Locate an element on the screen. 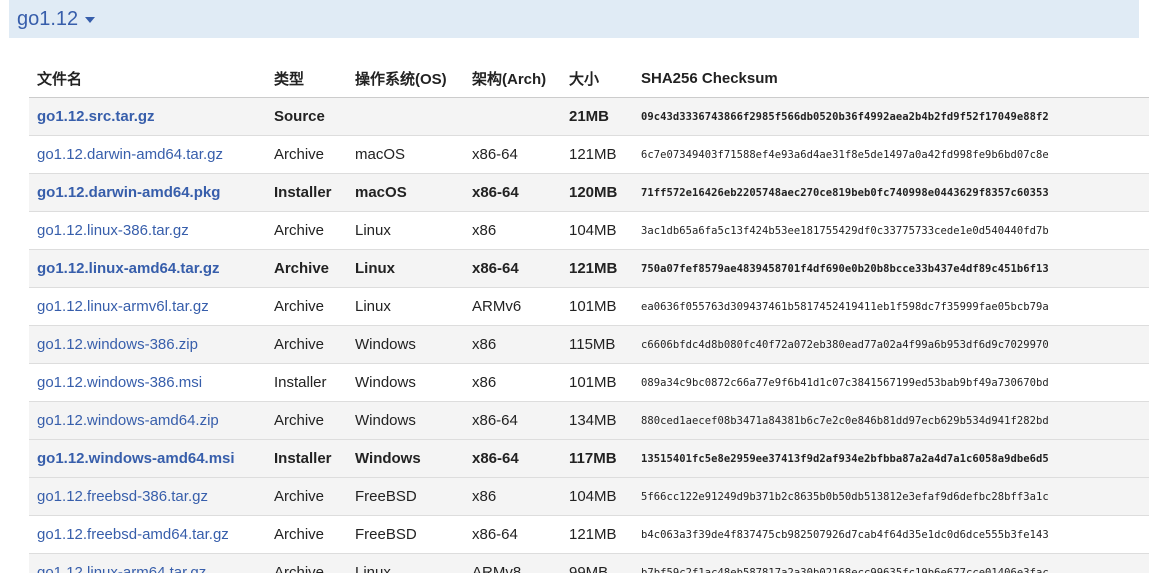  file-cell: go1.12.windows-386.zip is located at coordinates (147, 344).